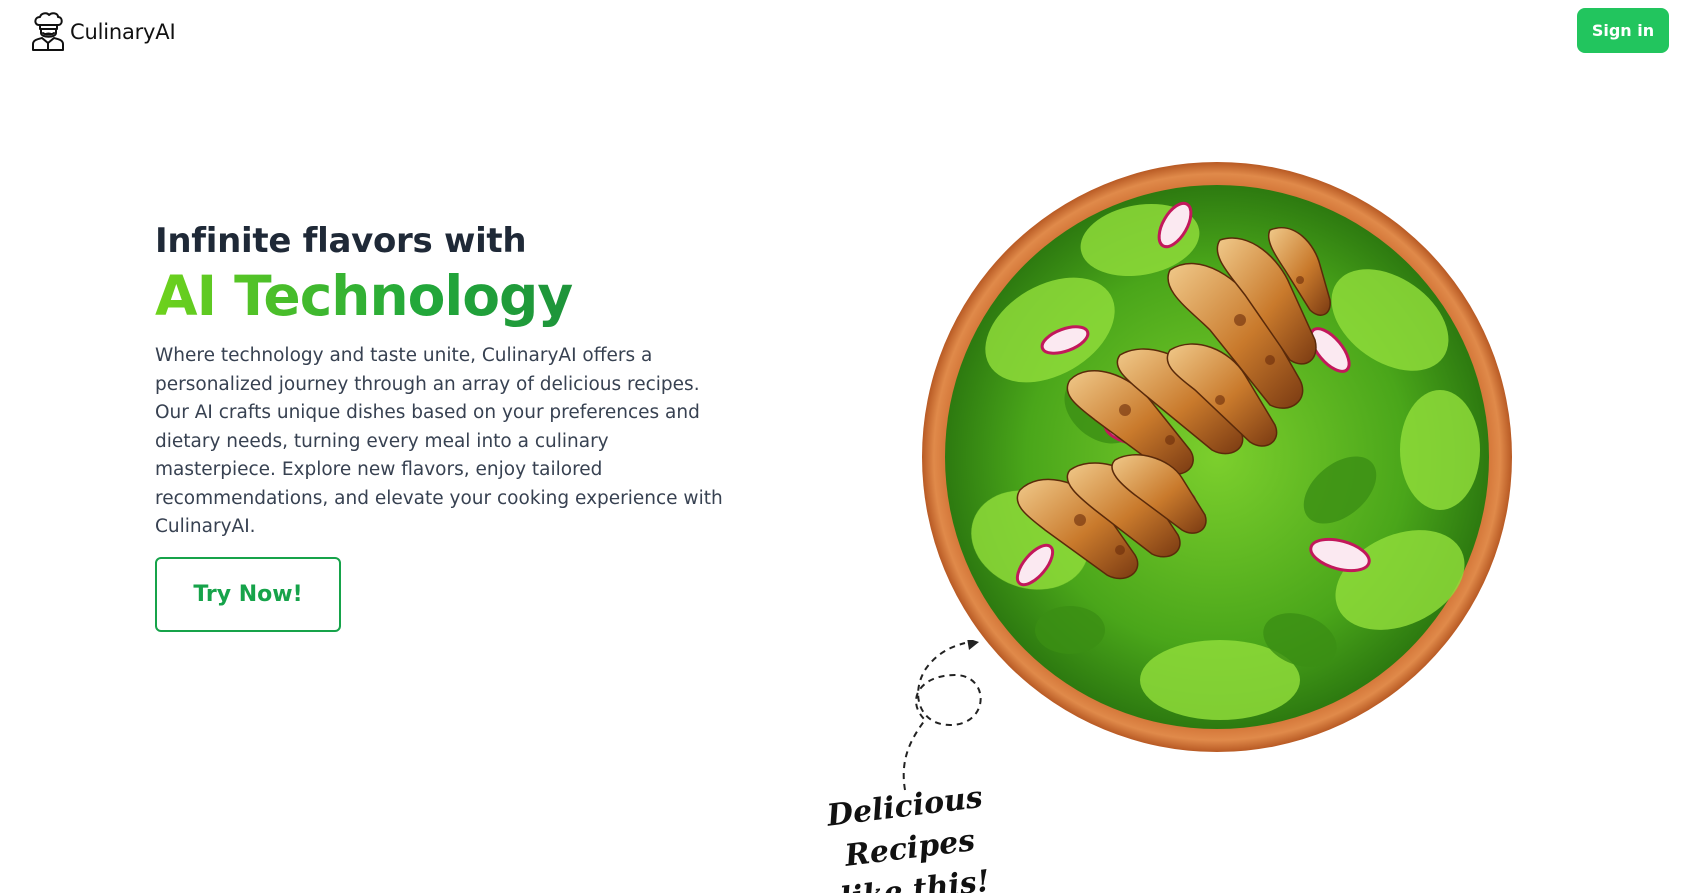 This screenshot has height=893, width=1691. I want to click on hero-title: Infinite flavors with, so click(341, 241).